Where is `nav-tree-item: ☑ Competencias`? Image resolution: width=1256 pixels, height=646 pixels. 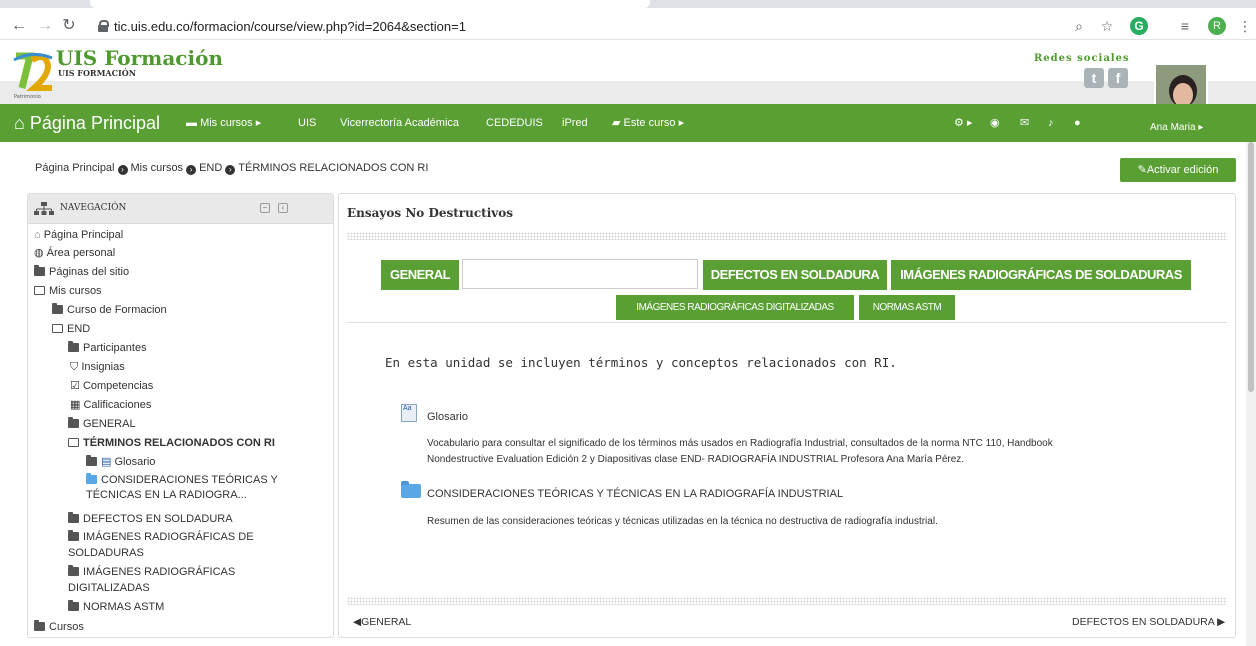
nav-tree-item: ☑ Competencias is located at coordinates (111, 386).